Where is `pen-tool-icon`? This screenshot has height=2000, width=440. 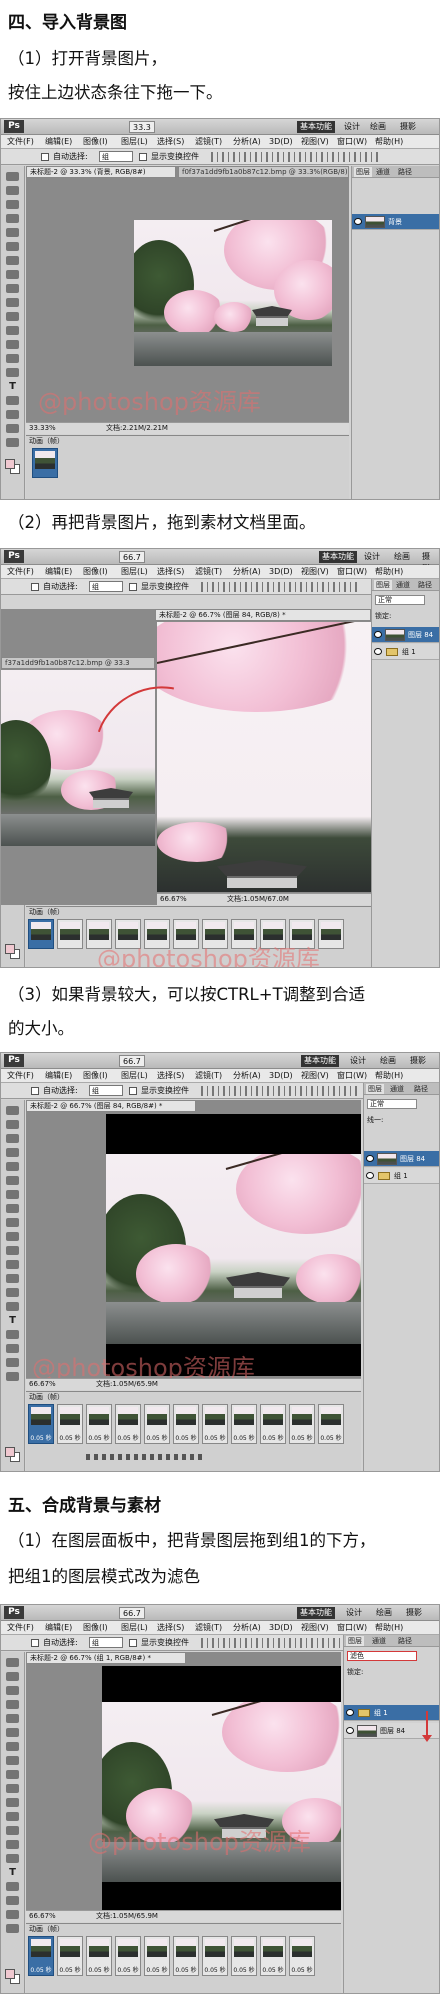
pen-tool-icon is located at coordinates (12, 1306).